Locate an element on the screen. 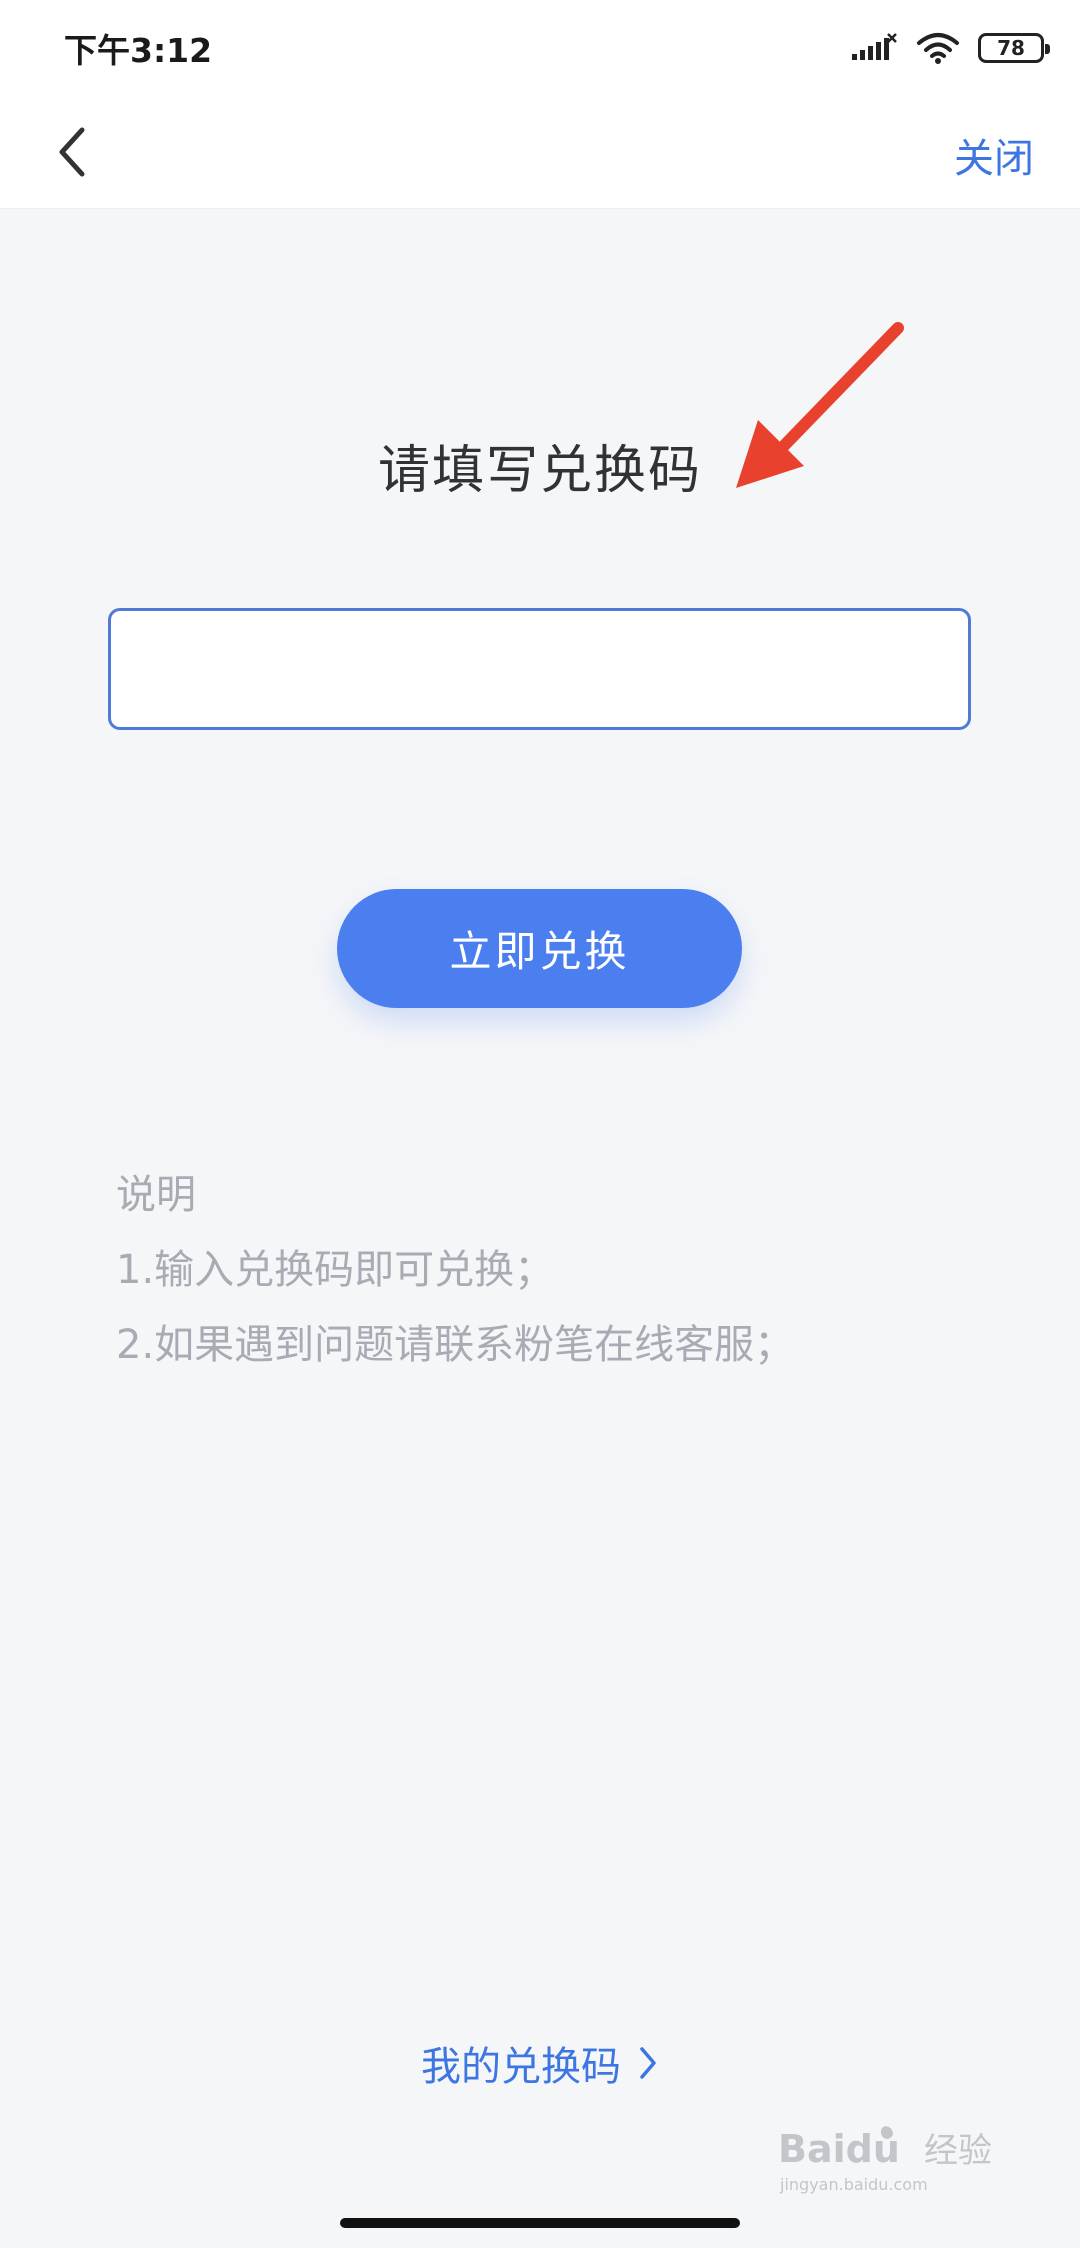 This screenshot has width=1080, height=2248. close-button: 关闭 is located at coordinates (994, 155).